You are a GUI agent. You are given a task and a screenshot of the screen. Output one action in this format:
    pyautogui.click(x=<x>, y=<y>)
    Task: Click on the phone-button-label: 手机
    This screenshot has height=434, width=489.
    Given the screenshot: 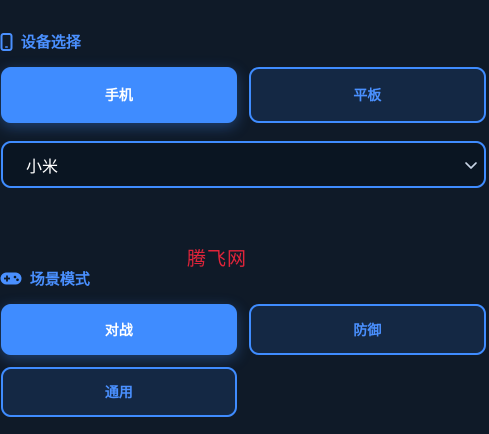 What is the action you would take?
    pyautogui.click(x=119, y=96)
    